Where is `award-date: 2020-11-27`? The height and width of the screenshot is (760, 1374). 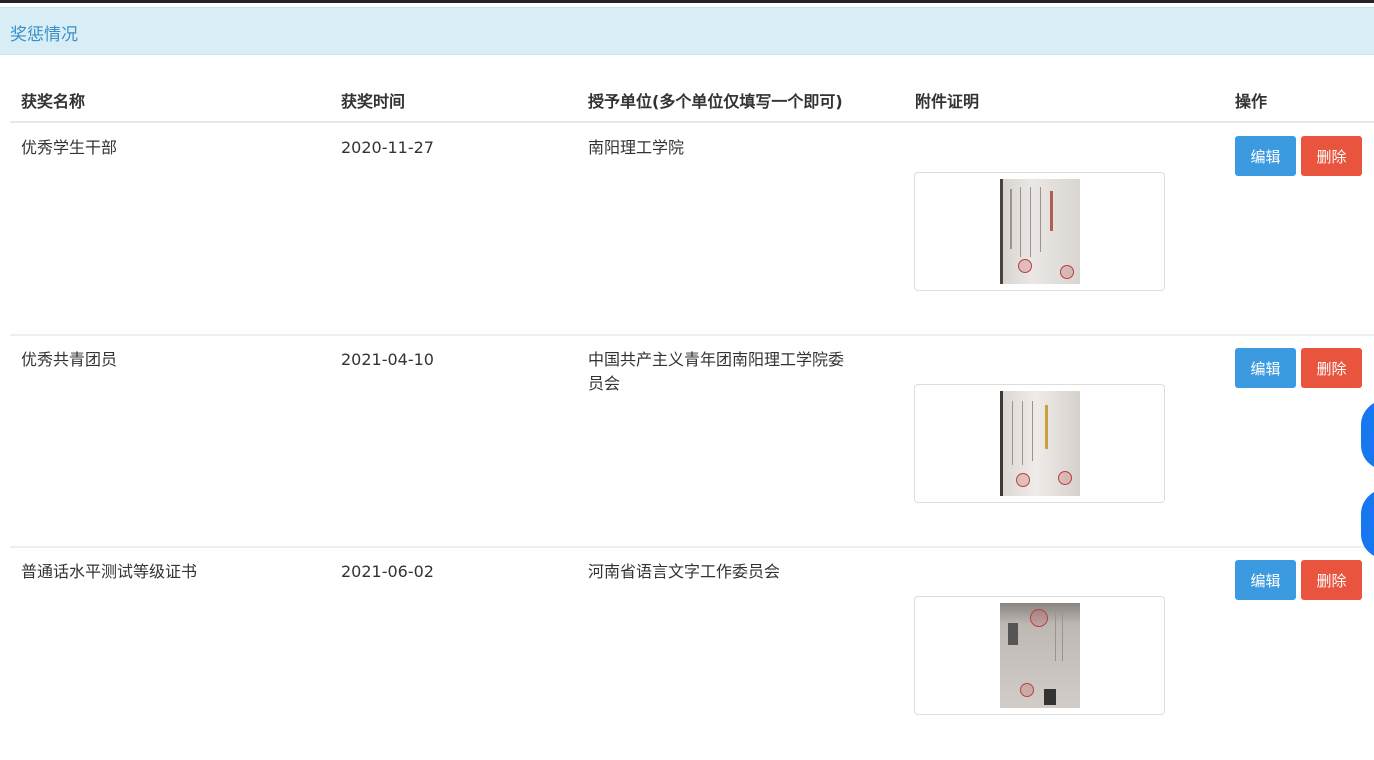
award-date: 2020-11-27 is located at coordinates (387, 147).